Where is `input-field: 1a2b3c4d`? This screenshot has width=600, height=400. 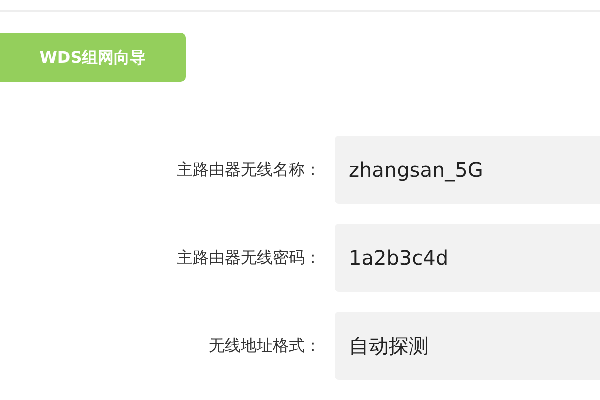
input-field: 1a2b3c4d is located at coordinates (467, 258).